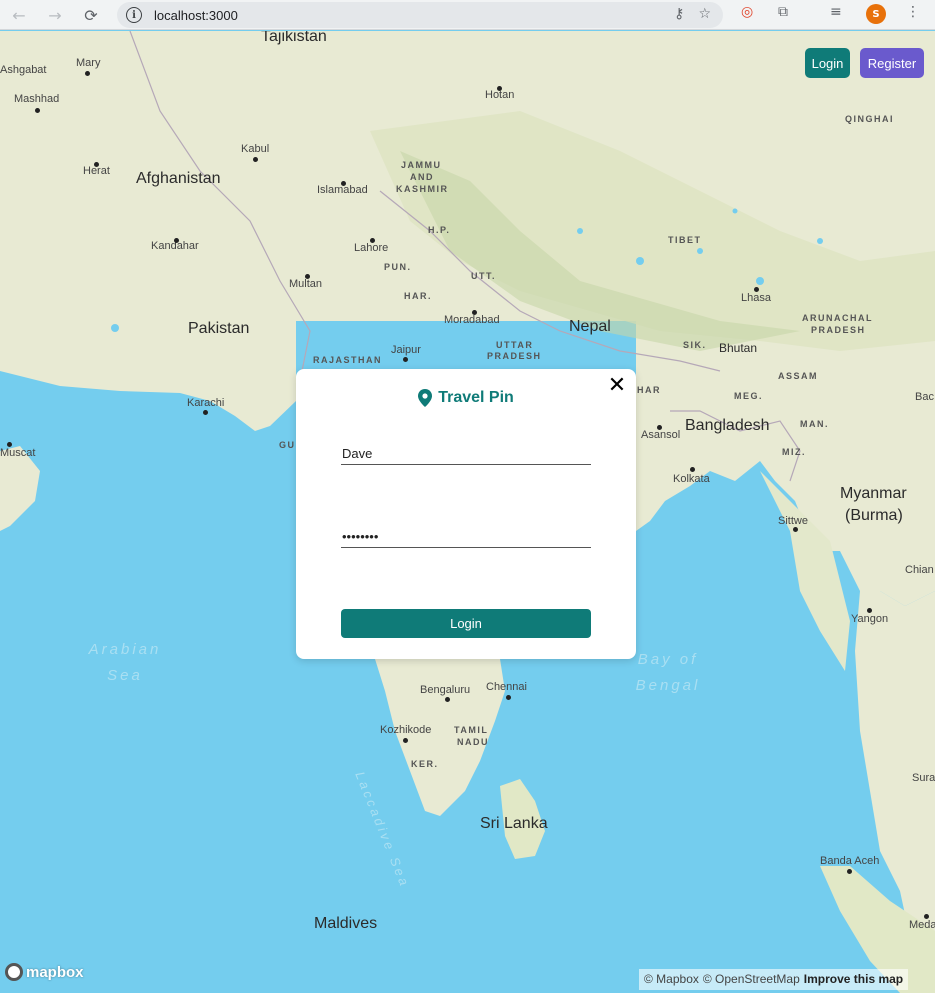  Describe the element at coordinates (37, 99) in the screenshot. I see `city-label: Mashhad` at that location.